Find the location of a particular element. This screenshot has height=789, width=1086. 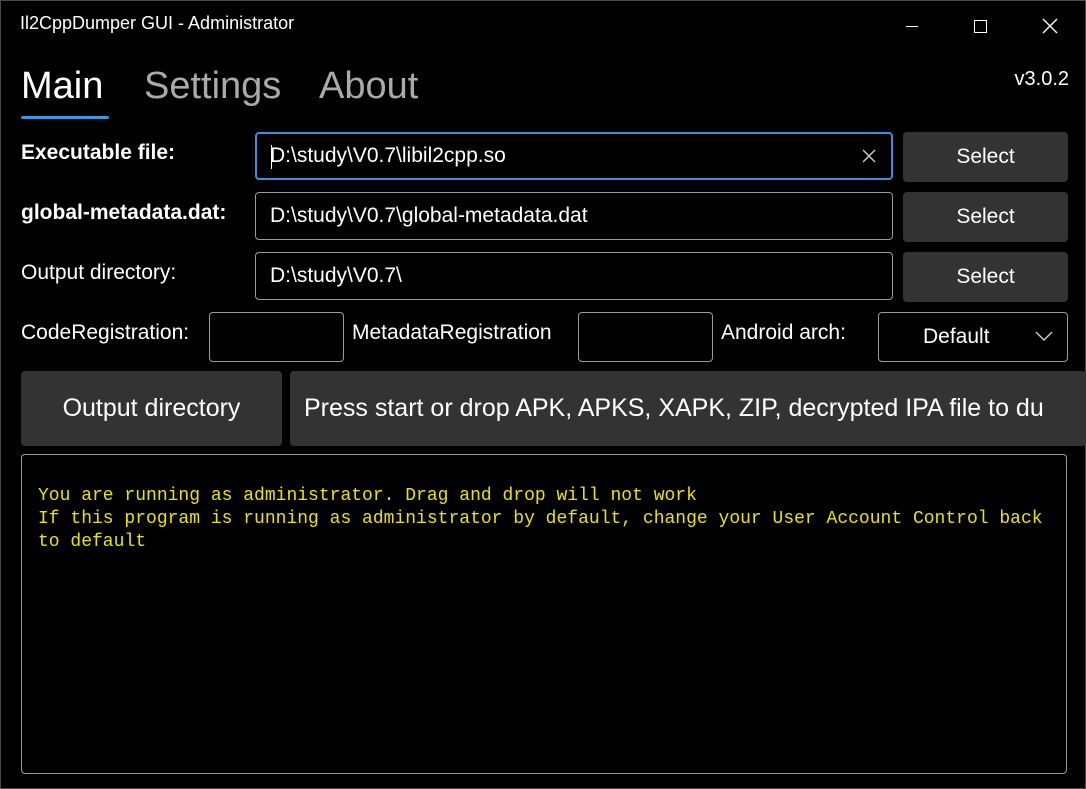

tab-main-indicator is located at coordinates (65, 117).